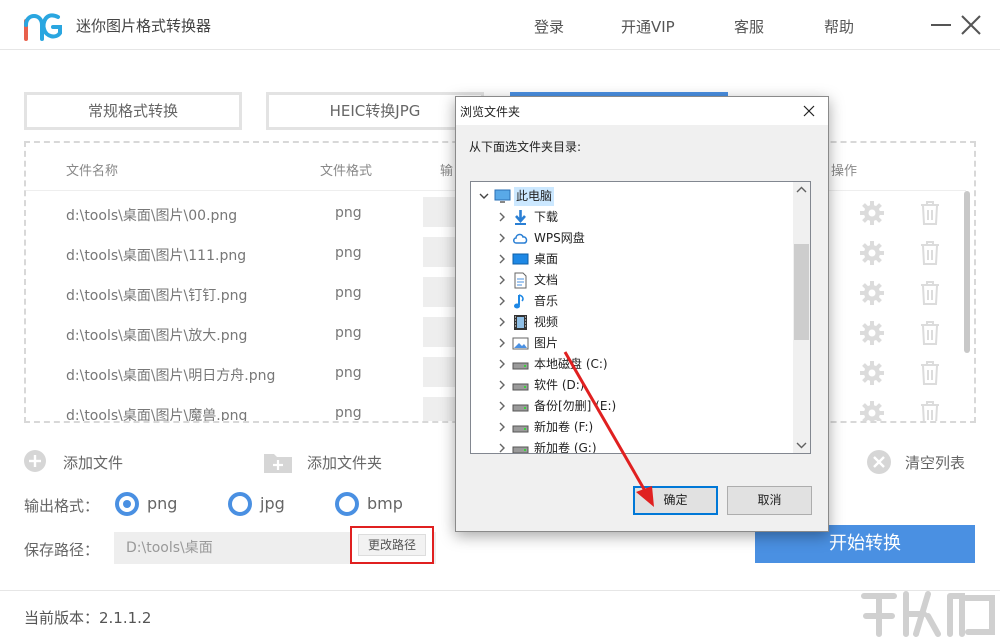  Describe the element at coordinates (93, 462) in the screenshot. I see `add-file-button: 添加文件` at that location.